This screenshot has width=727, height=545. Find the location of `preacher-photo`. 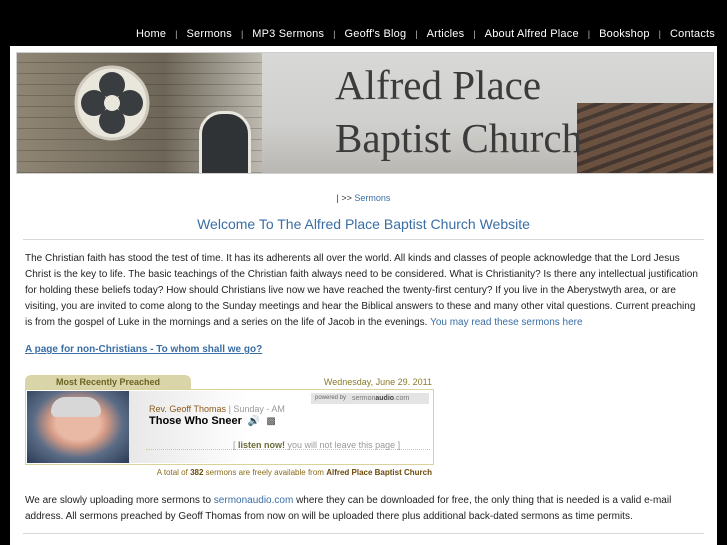

preacher-photo is located at coordinates (78, 427).